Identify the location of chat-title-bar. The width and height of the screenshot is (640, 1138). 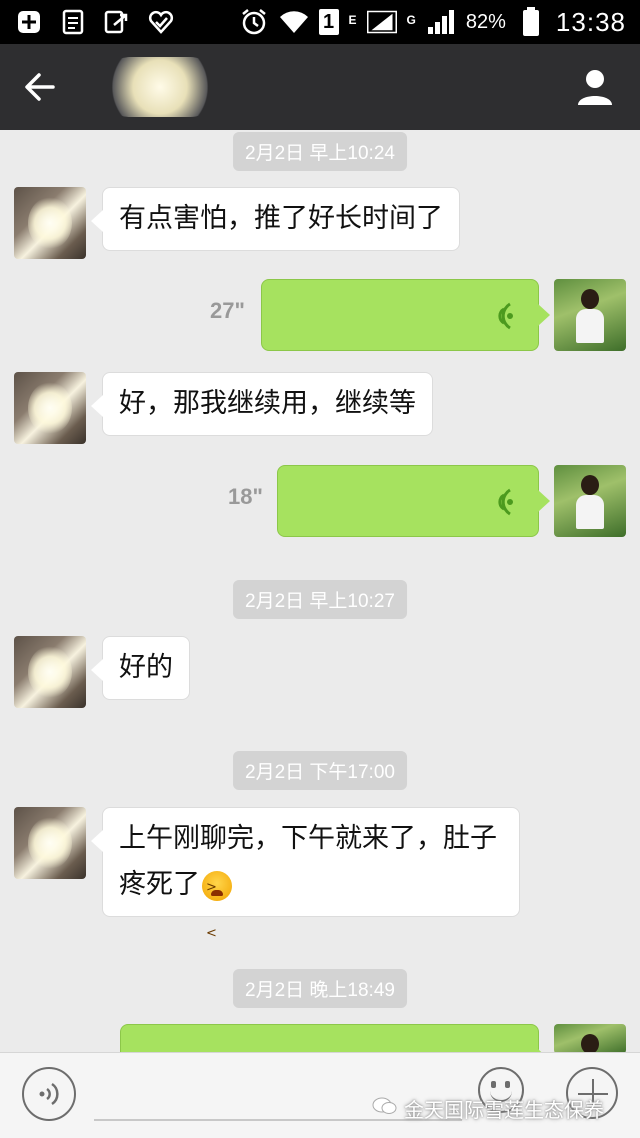
(320, 87).